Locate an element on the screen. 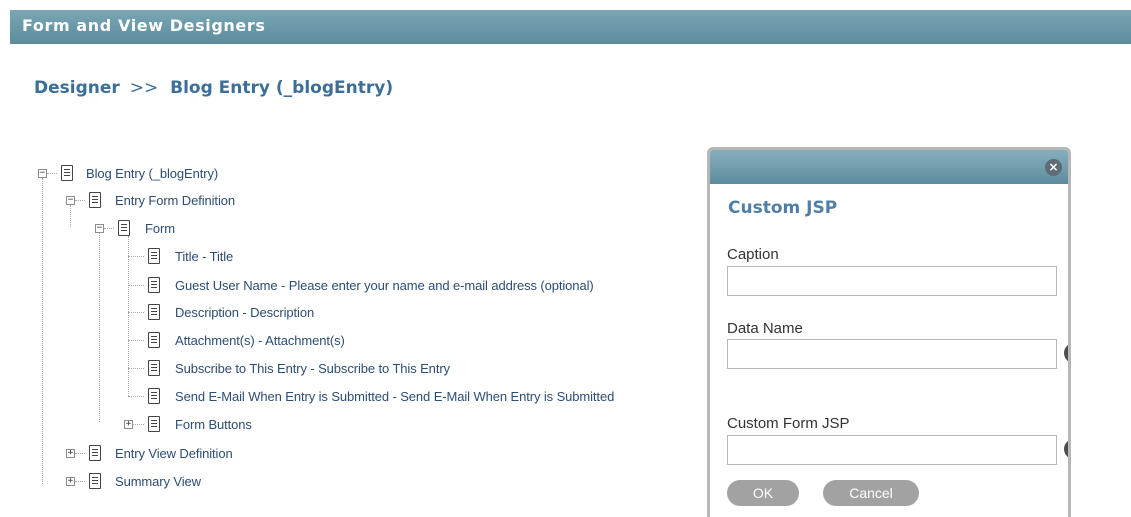 The height and width of the screenshot is (517, 1131). close-icon: × is located at coordinates (1053, 167).